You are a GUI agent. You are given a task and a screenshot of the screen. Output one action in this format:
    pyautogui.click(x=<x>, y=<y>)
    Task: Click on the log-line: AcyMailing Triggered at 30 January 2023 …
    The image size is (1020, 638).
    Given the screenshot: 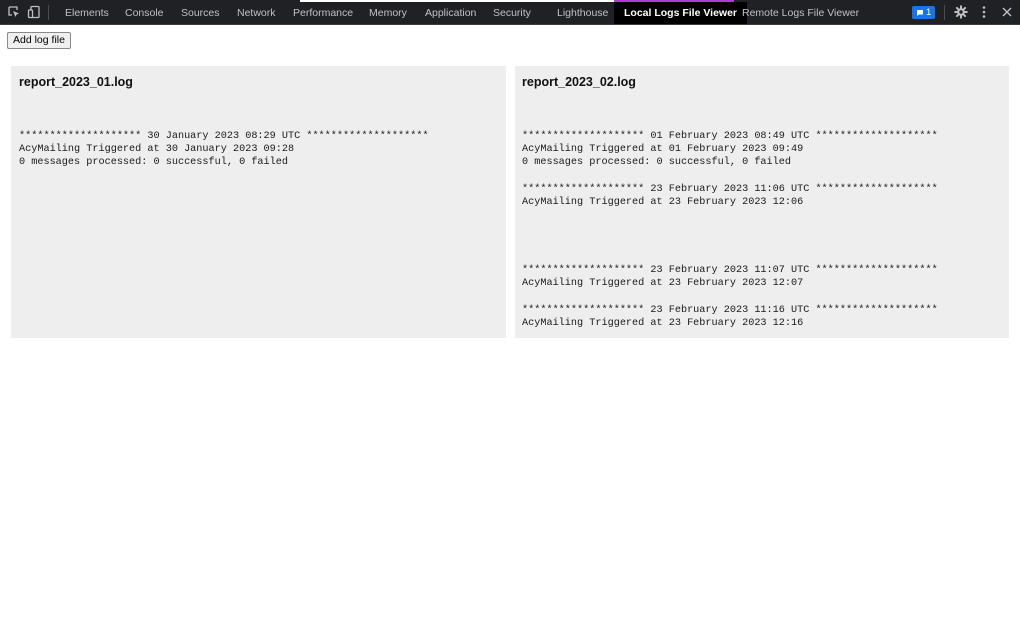 What is the action you would take?
    pyautogui.click(x=157, y=149)
    